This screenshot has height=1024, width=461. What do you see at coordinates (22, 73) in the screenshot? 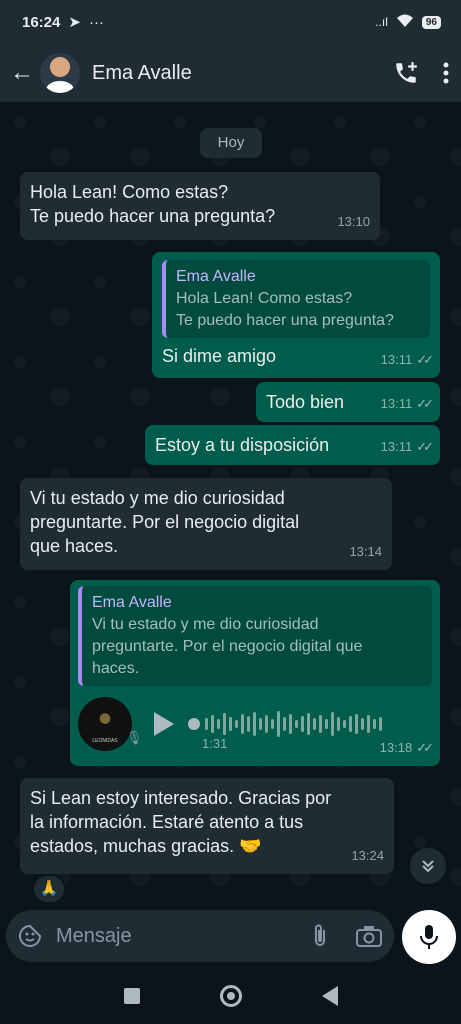
I see `back-arrow-icon: ←` at bounding box center [22, 73].